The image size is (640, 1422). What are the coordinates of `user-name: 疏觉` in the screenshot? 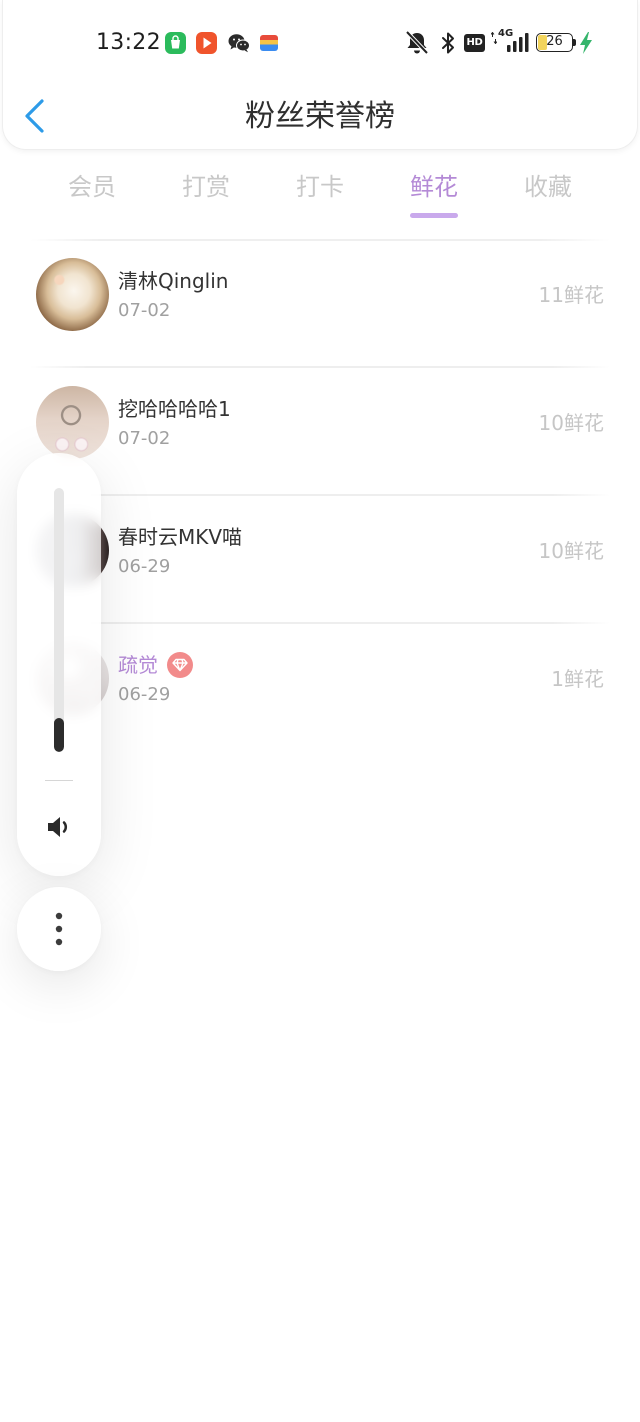 It's located at (155, 665).